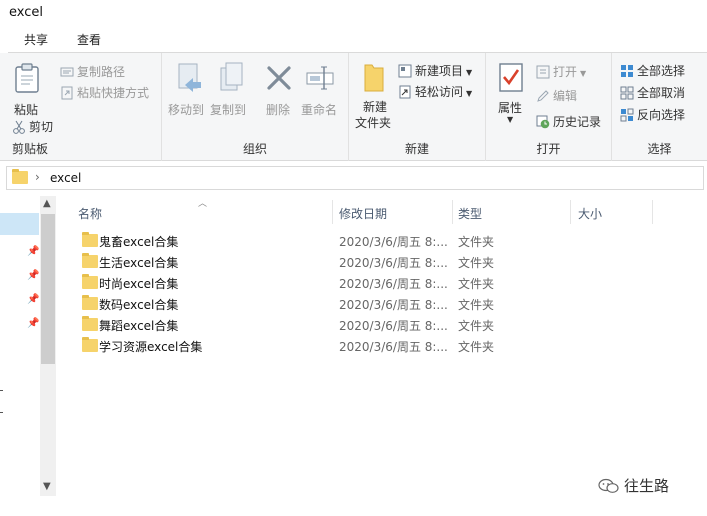  I want to click on history-clock-icon, so click(543, 122).